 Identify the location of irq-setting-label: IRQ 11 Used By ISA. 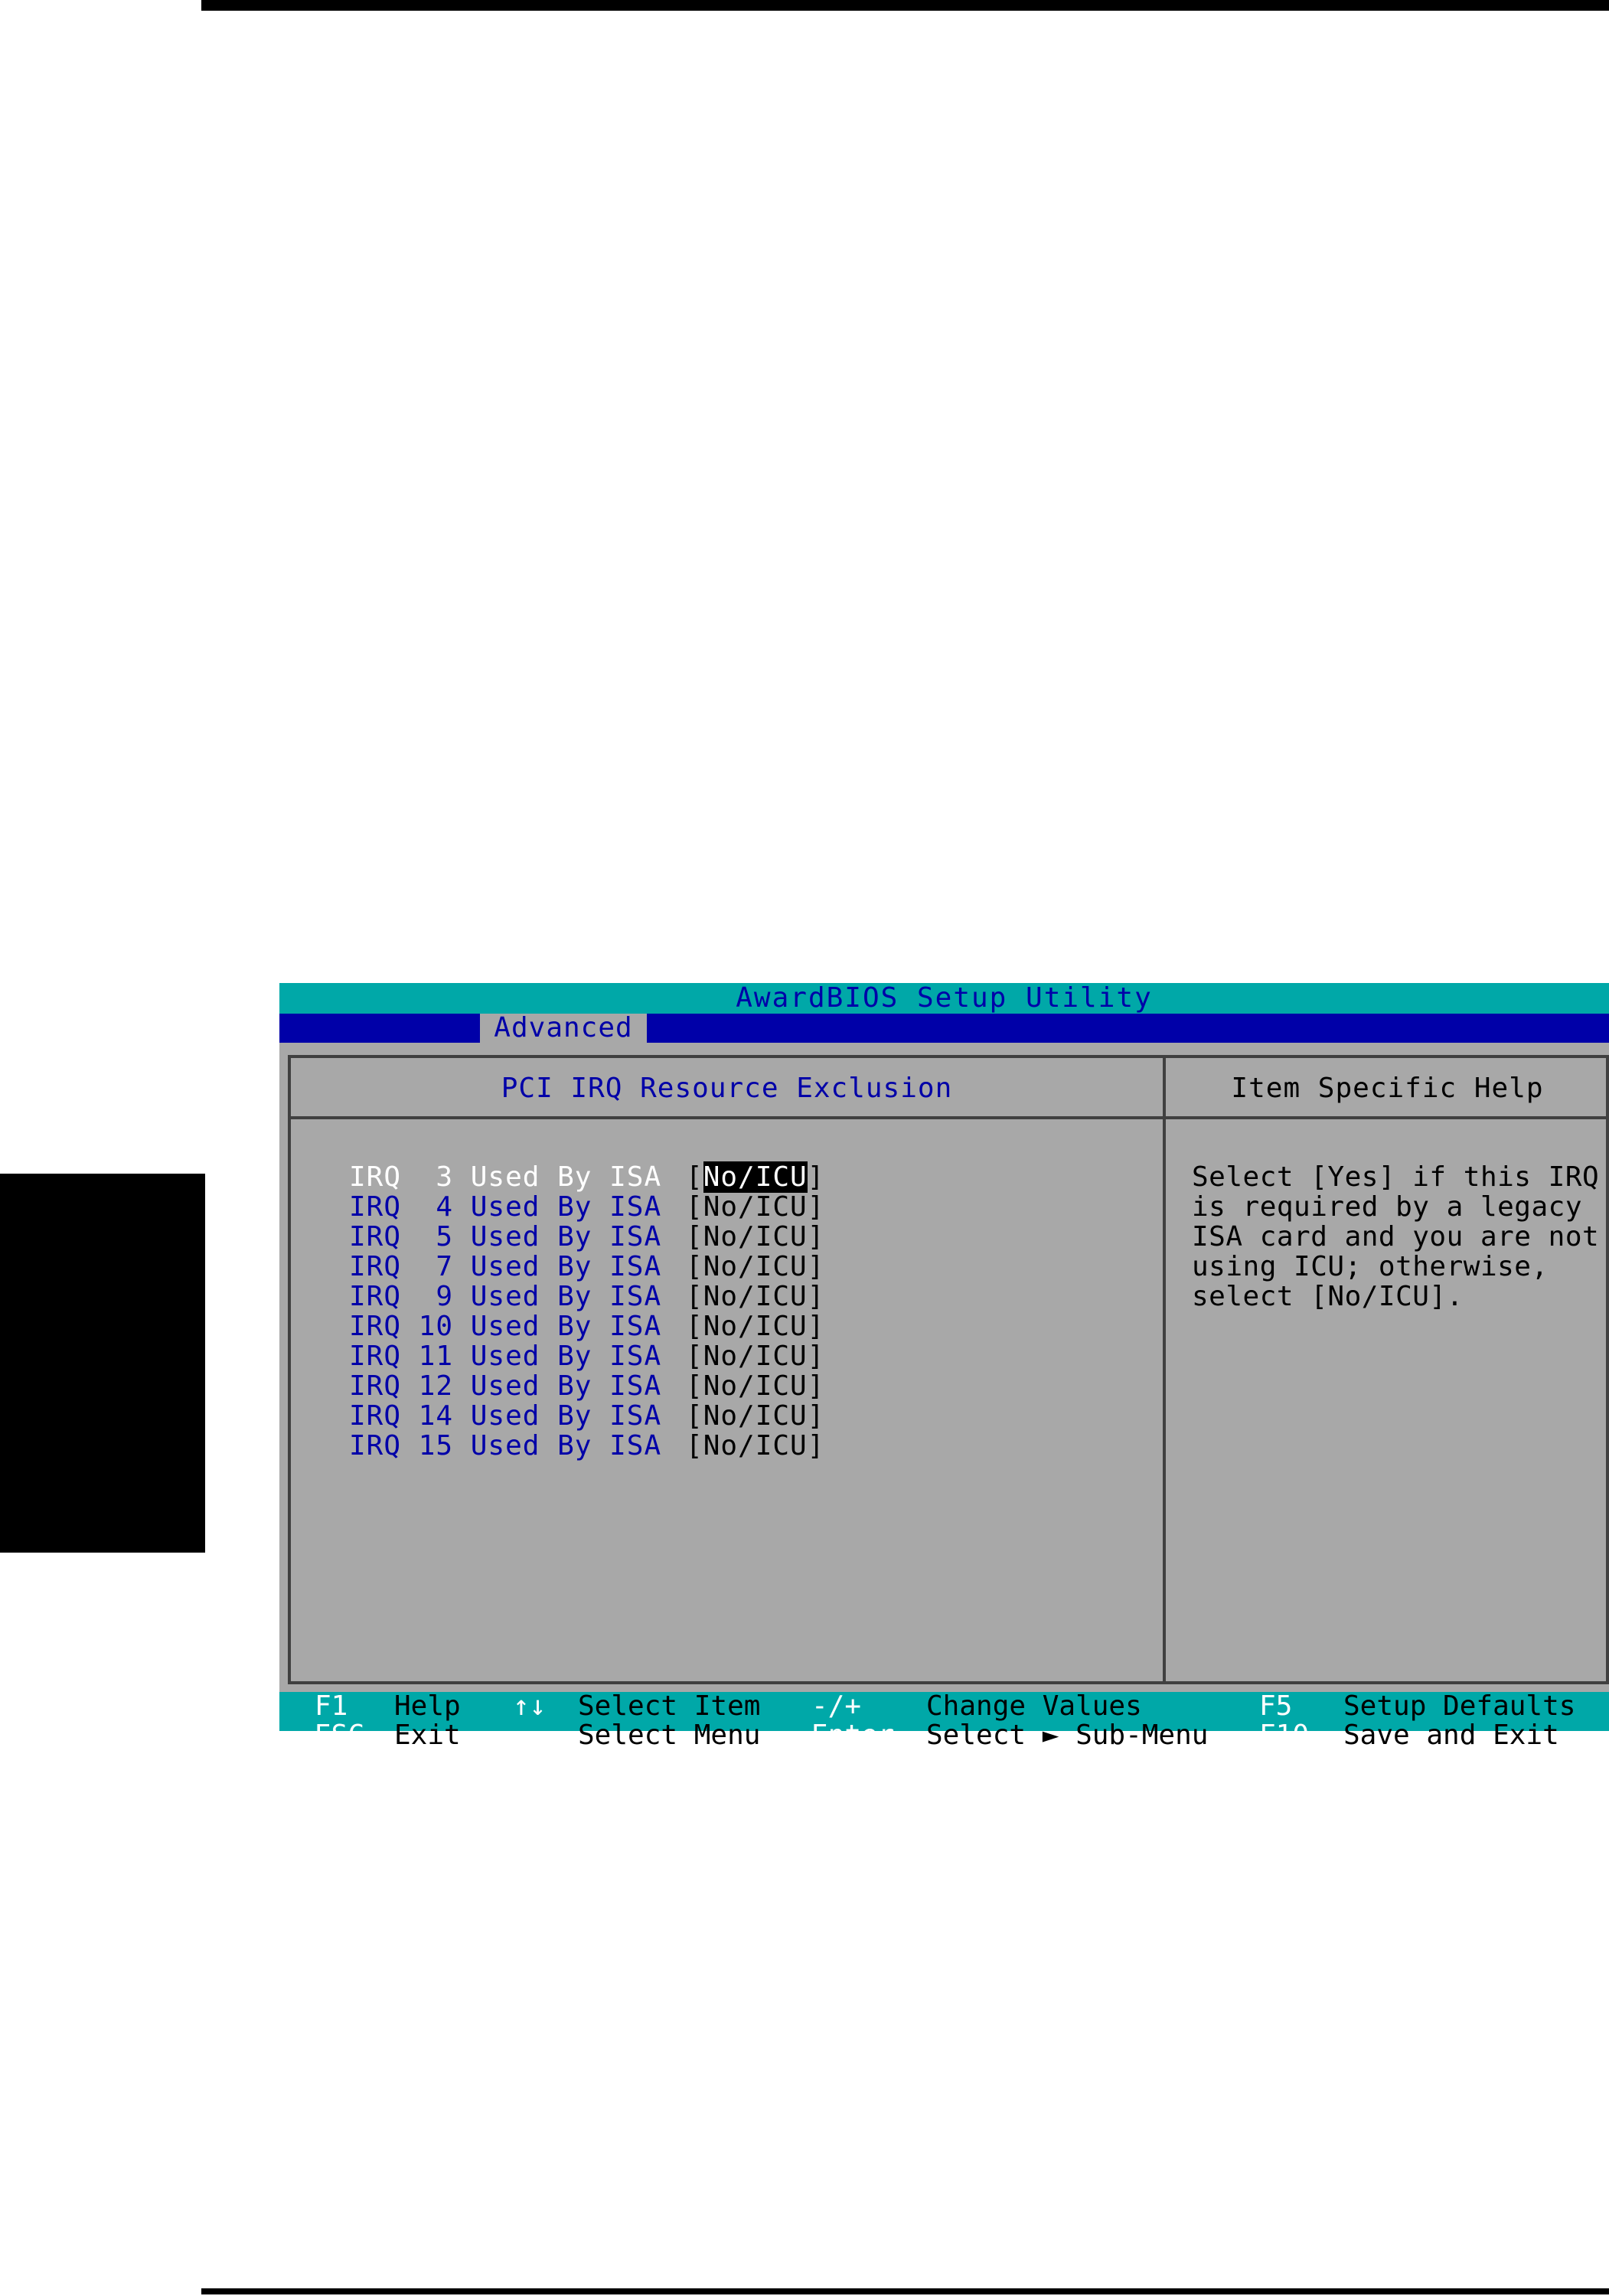
(506, 1356).